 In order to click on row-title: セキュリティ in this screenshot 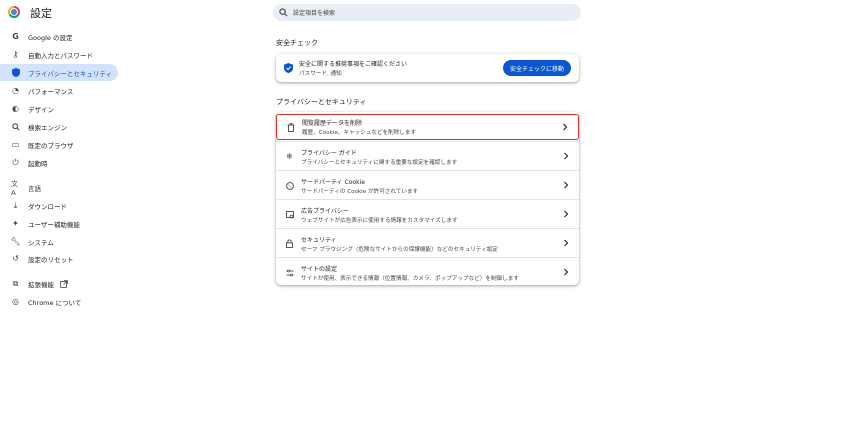, I will do `click(319, 240)`.